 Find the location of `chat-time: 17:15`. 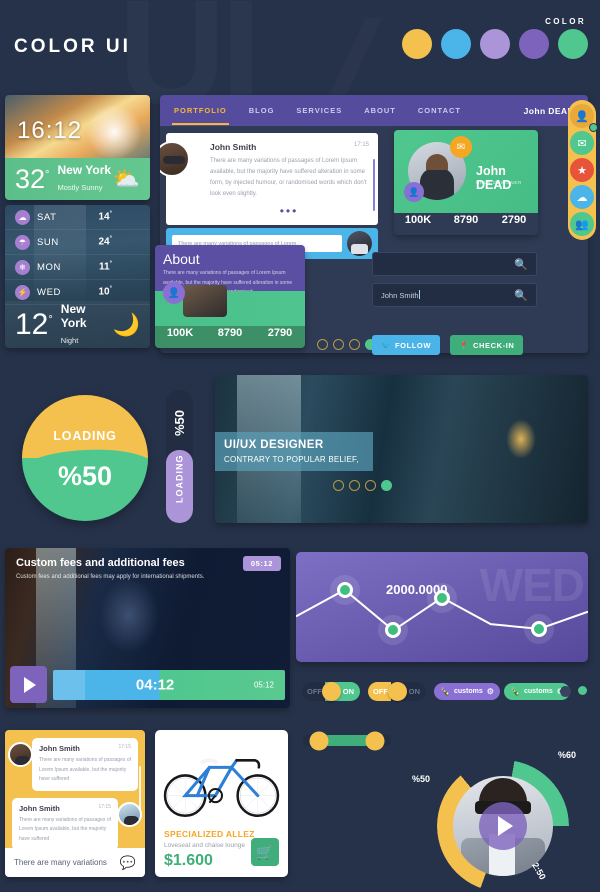

chat-time: 17:15 is located at coordinates (124, 747).